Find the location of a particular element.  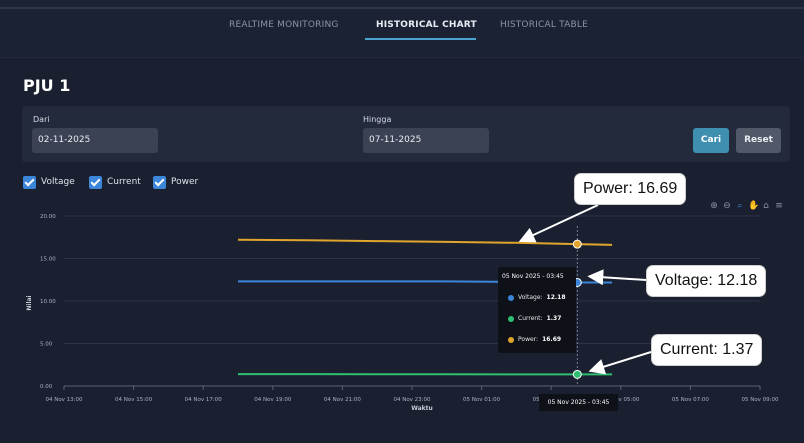

tab-historical-chart: HISTORICAL CHART is located at coordinates (426, 25).